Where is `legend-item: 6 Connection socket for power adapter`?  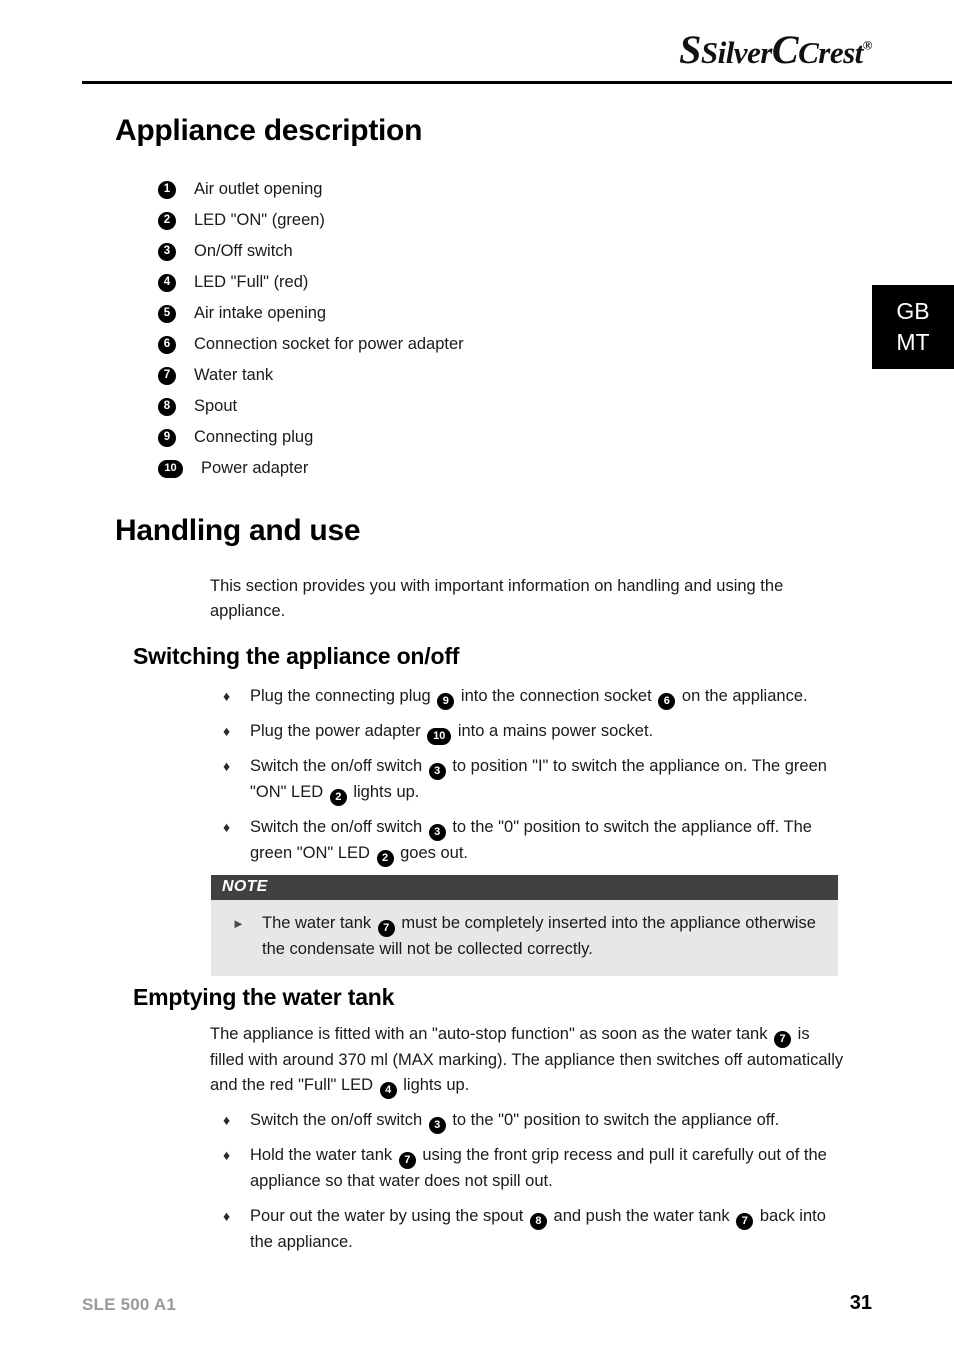 legend-item: 6 Connection socket for power adapter is located at coordinates (458, 344).